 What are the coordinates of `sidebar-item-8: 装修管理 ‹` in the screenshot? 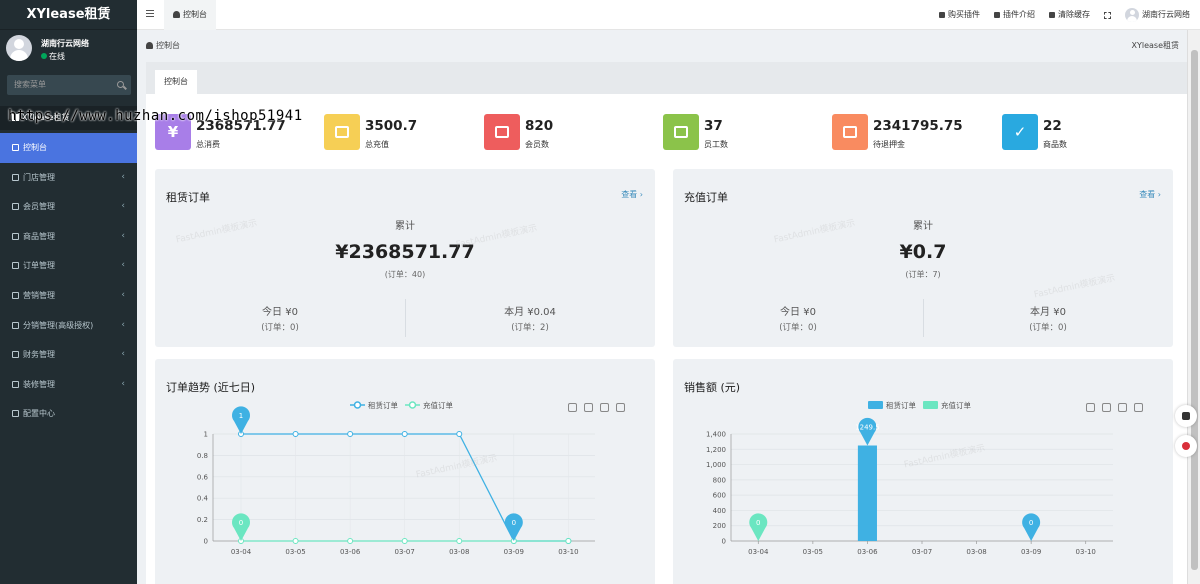 It's located at (68, 385).